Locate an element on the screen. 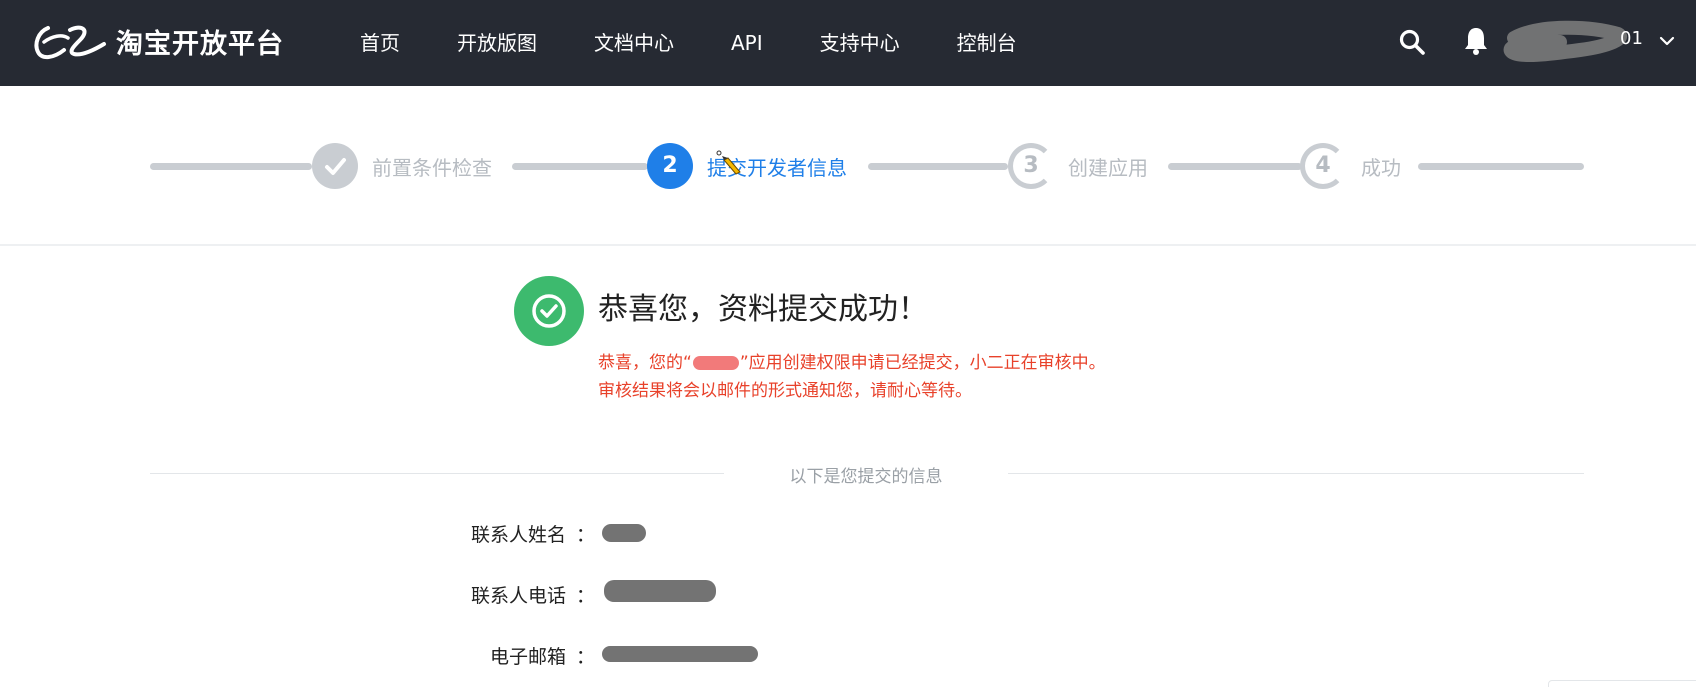 The height and width of the screenshot is (687, 1696). contact-name-label: 联系人姓名 is located at coordinates (518, 535).